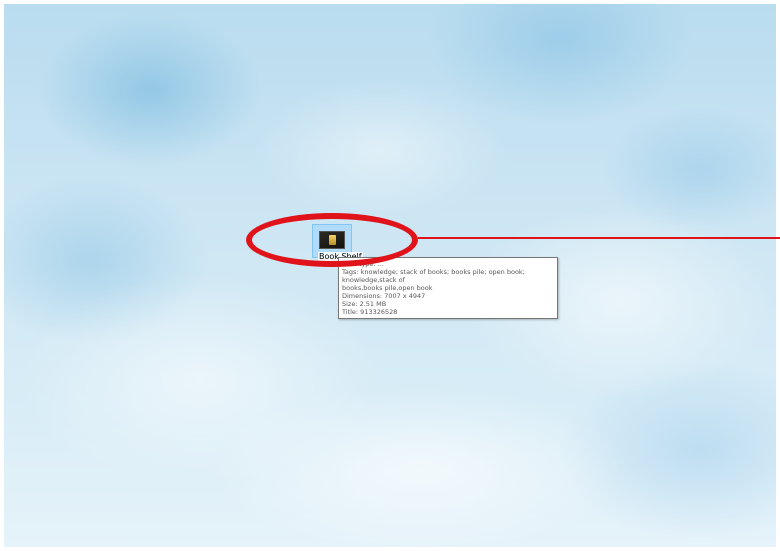  Describe the element at coordinates (332, 240) in the screenshot. I see `red-highlight-ellipse` at that location.